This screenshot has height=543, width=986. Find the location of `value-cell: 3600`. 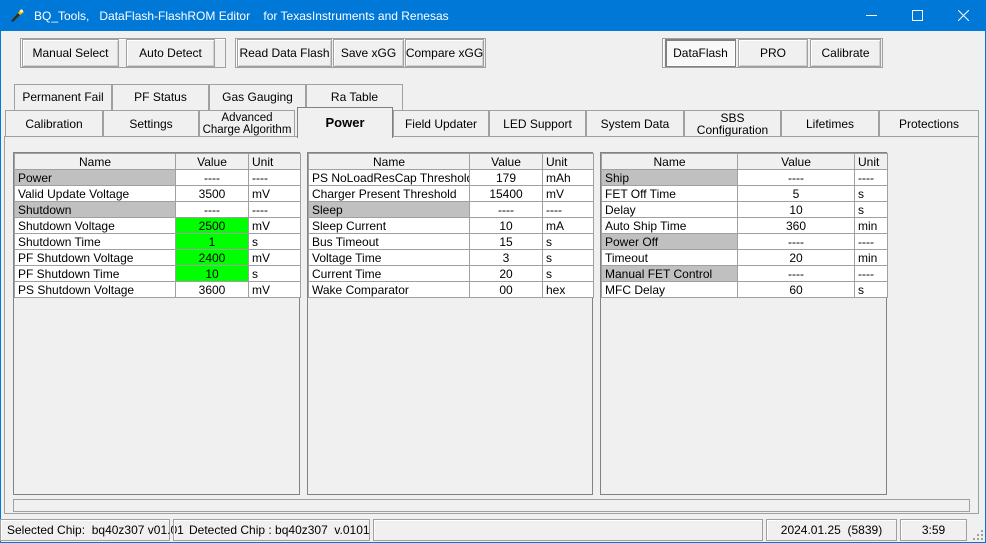

value-cell: 3600 is located at coordinates (212, 289).